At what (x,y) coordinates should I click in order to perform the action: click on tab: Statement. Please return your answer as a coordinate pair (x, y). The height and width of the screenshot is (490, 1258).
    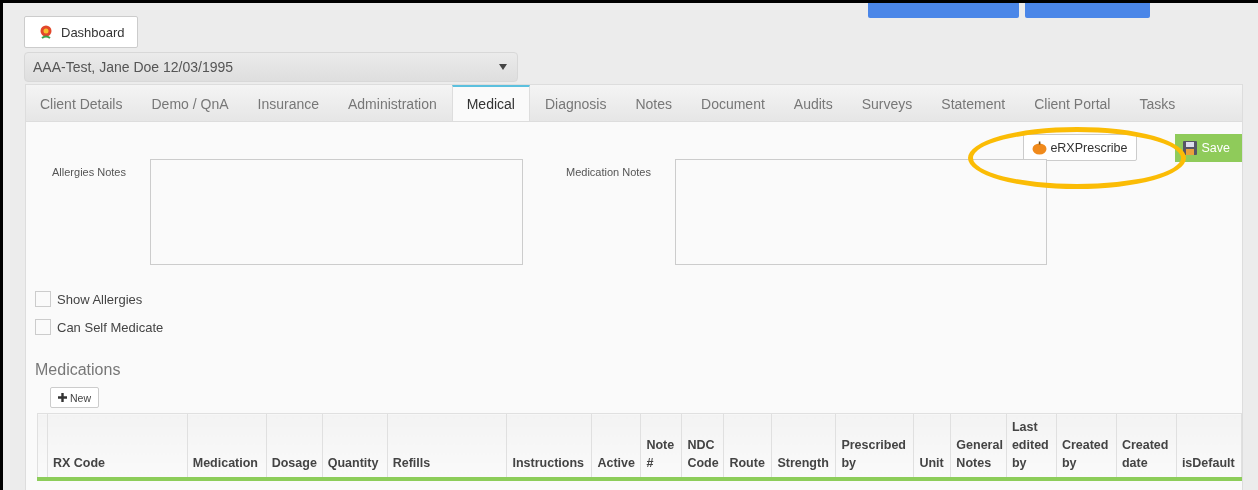
    Looking at the image, I should click on (973, 103).